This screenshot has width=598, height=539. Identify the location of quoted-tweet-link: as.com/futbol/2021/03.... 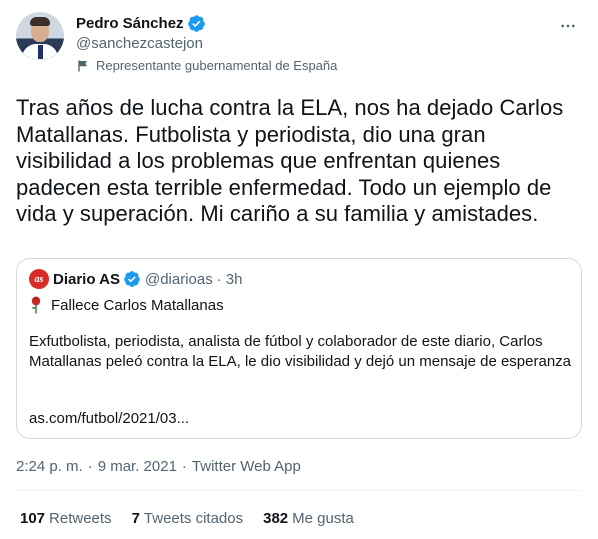
(109, 418).